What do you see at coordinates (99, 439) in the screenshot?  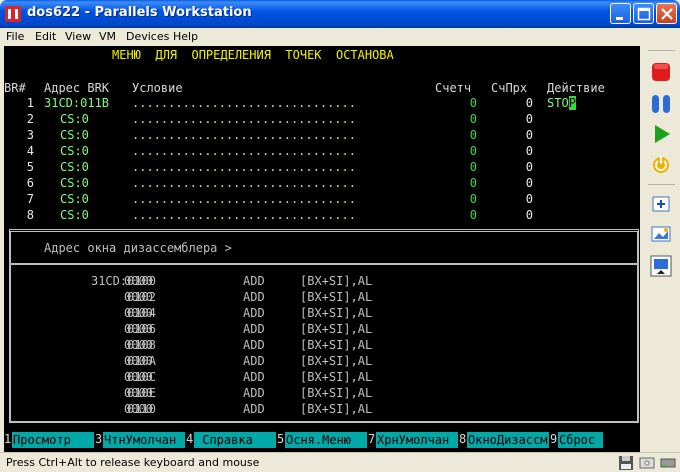 I see `fkey-number: 3` at bounding box center [99, 439].